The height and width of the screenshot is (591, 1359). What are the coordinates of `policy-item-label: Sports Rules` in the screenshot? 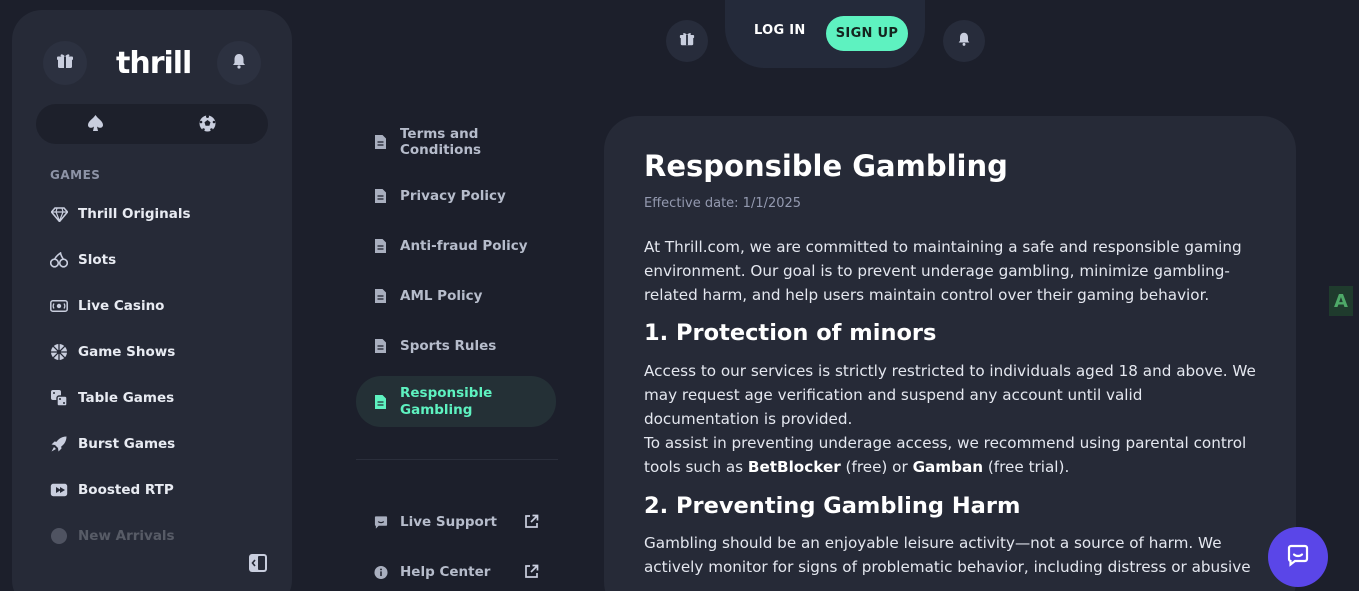 It's located at (448, 346).